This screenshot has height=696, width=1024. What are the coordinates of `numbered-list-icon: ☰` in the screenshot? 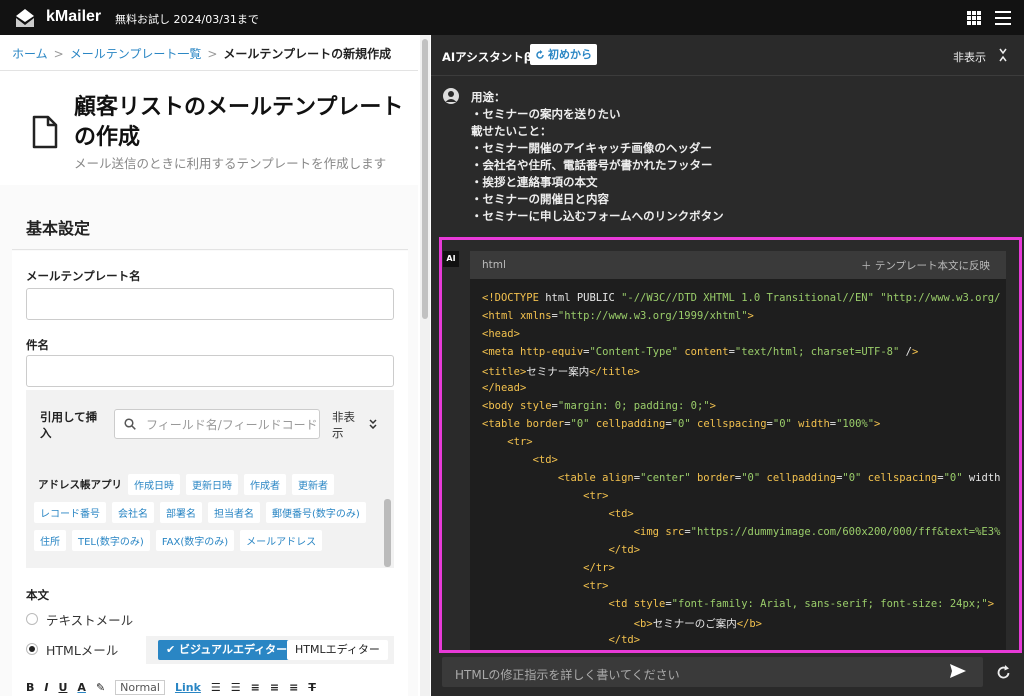 It's located at (236, 687).